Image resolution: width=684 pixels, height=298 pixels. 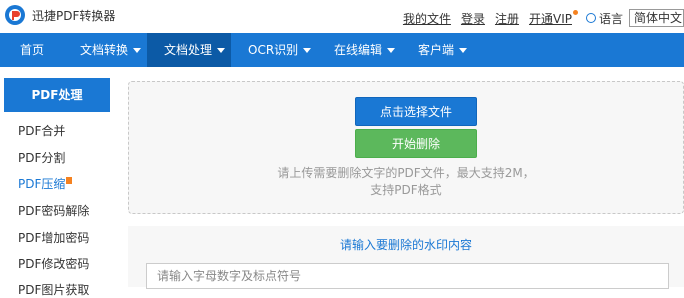 I want to click on register-link: 注册, so click(x=507, y=18).